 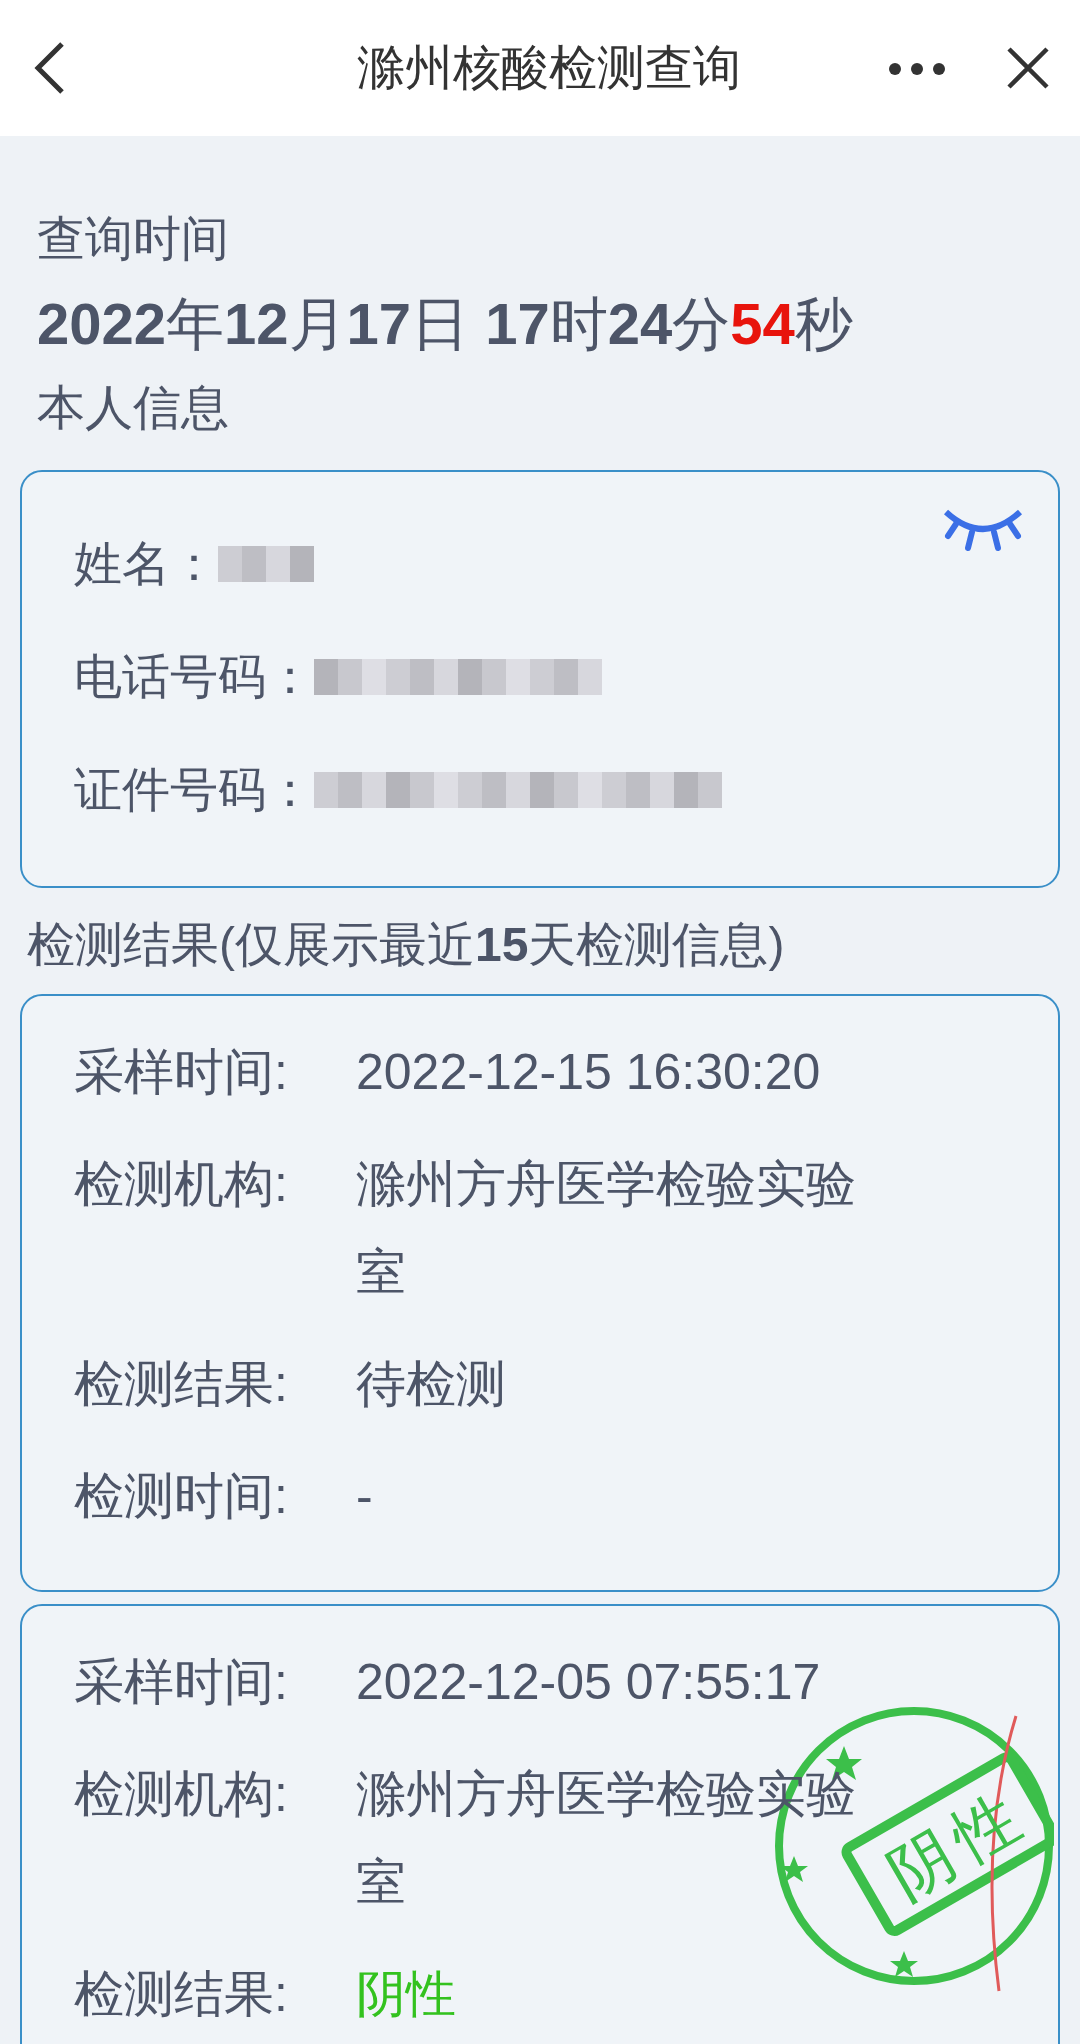 What do you see at coordinates (133, 239) in the screenshot?
I see `query-time-label: 查询时间` at bounding box center [133, 239].